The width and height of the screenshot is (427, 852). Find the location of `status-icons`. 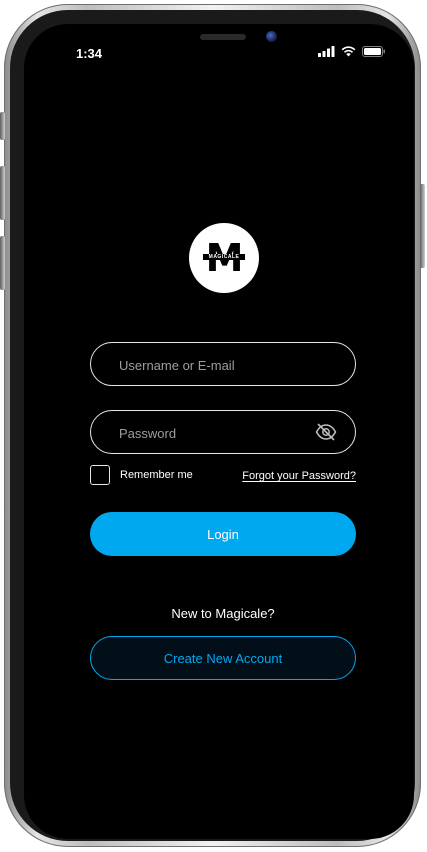

status-icons is located at coordinates (352, 51).